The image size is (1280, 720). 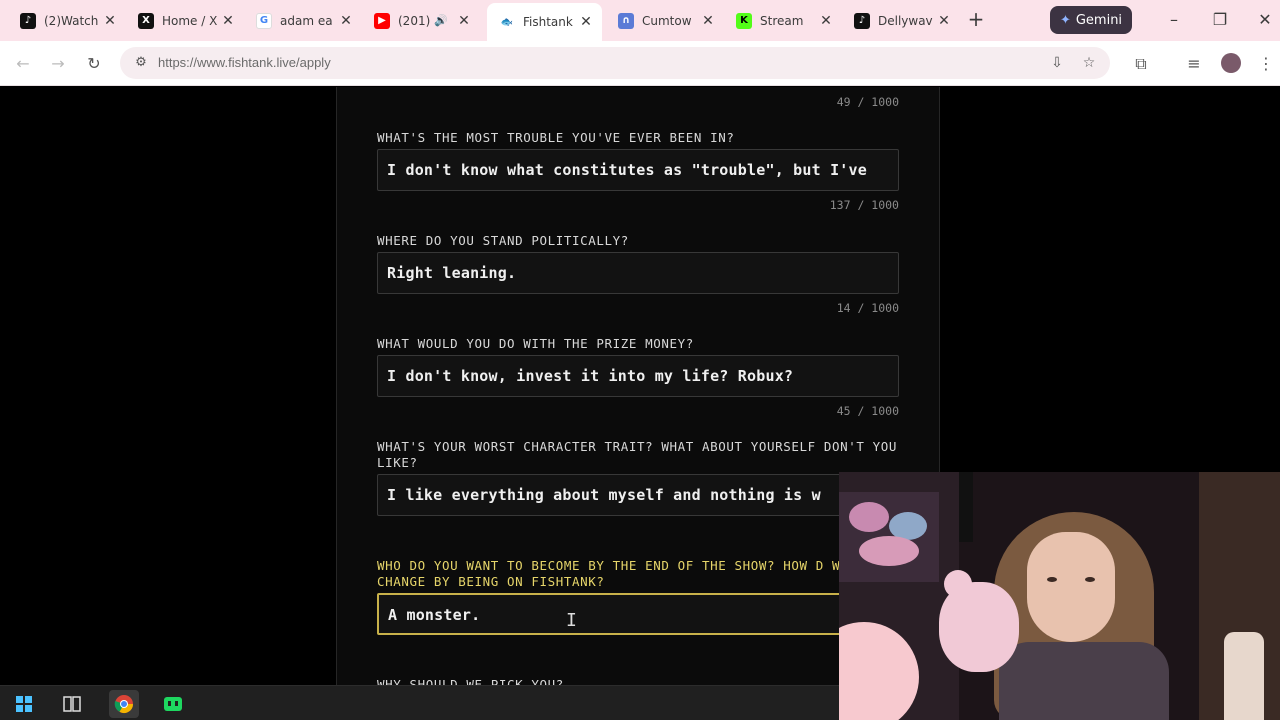 I want to click on address-bar: ⚙ https://www.fishtank.live/apply ⇩ ☆, so click(x=615, y=63).